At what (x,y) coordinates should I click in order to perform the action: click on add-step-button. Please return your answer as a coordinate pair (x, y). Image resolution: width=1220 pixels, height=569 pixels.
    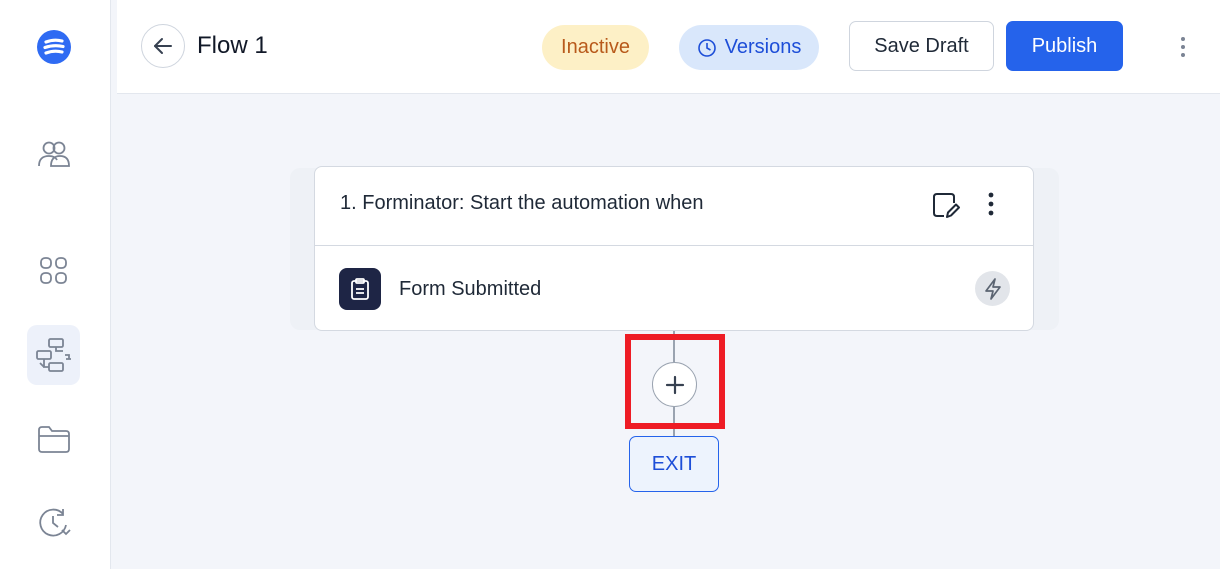
    Looking at the image, I should click on (674, 384).